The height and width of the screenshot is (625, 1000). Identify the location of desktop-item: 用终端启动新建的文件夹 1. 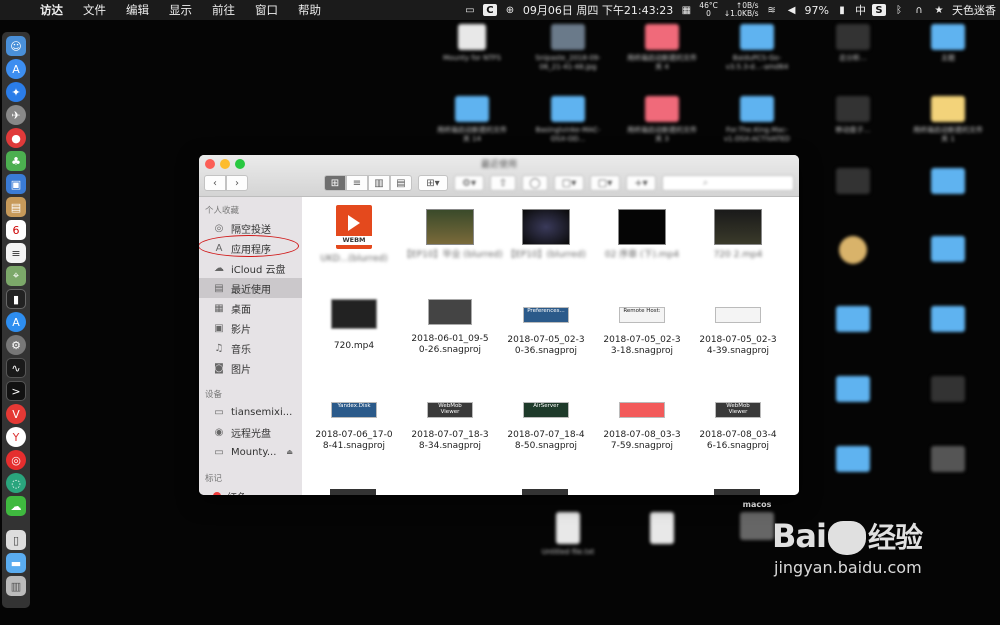
(948, 120).